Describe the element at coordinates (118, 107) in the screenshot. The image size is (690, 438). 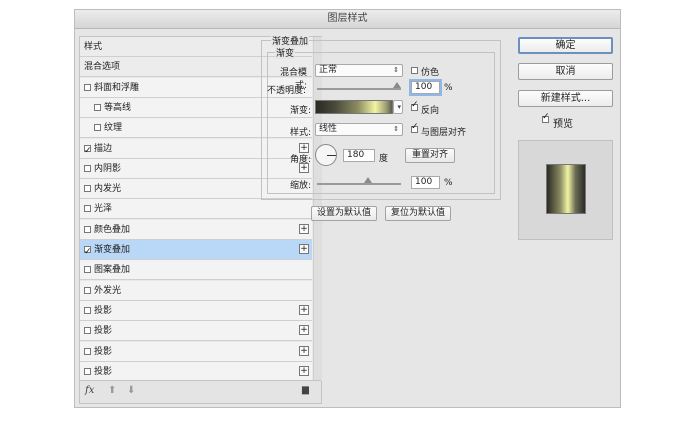
I see `style-list-item-label: 等高线` at that location.